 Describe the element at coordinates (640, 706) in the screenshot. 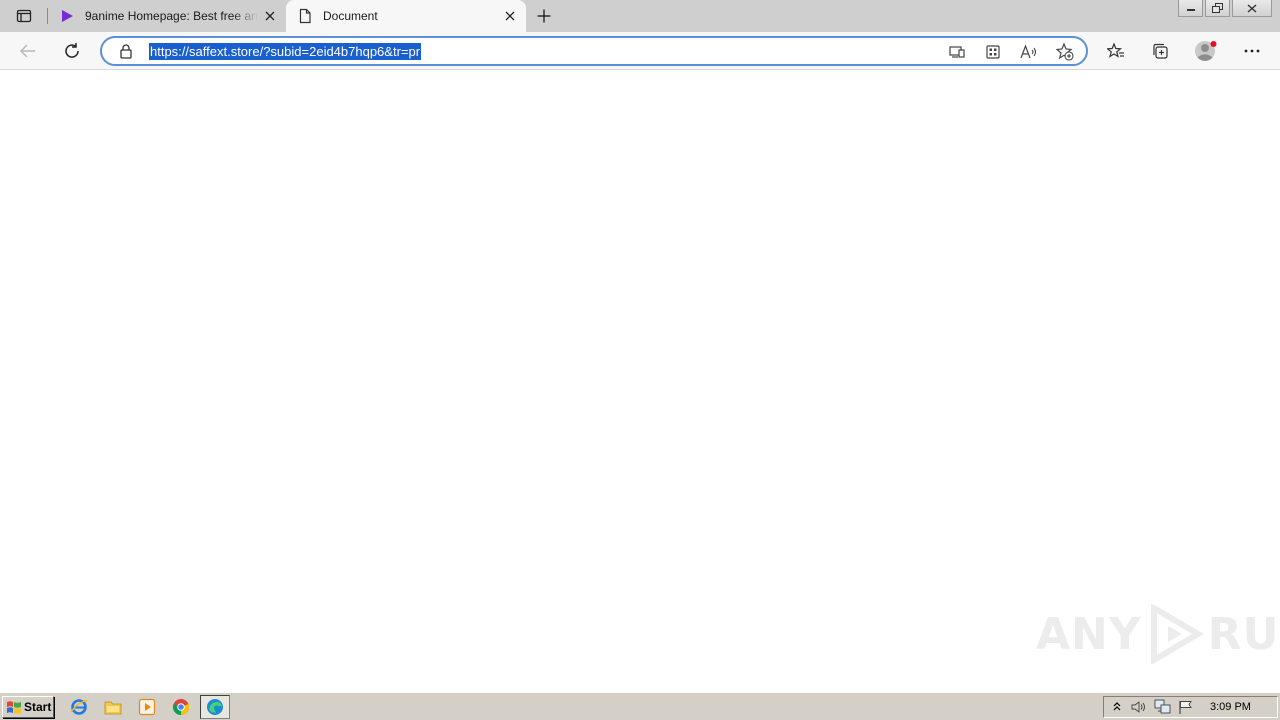

I see `taskbar: Start 3:09 PM` at that location.